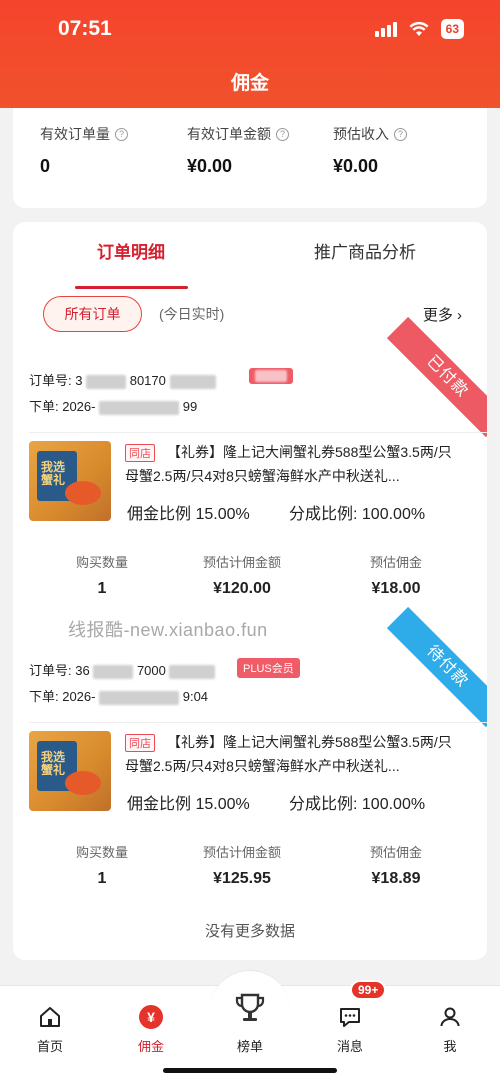 The height and width of the screenshot is (1083, 500). I want to click on order-number: 订单号: 36 7000, so click(122, 669).